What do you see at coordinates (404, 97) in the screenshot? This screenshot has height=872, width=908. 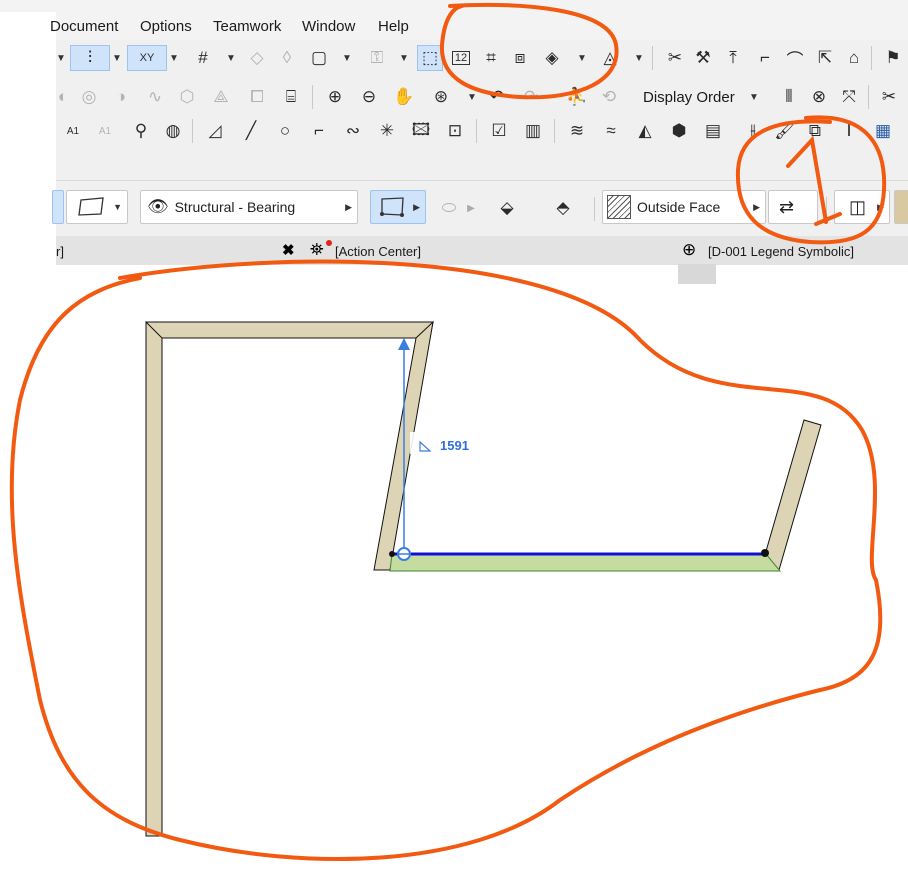 I see `pan-hand-icon: ✋` at bounding box center [404, 97].